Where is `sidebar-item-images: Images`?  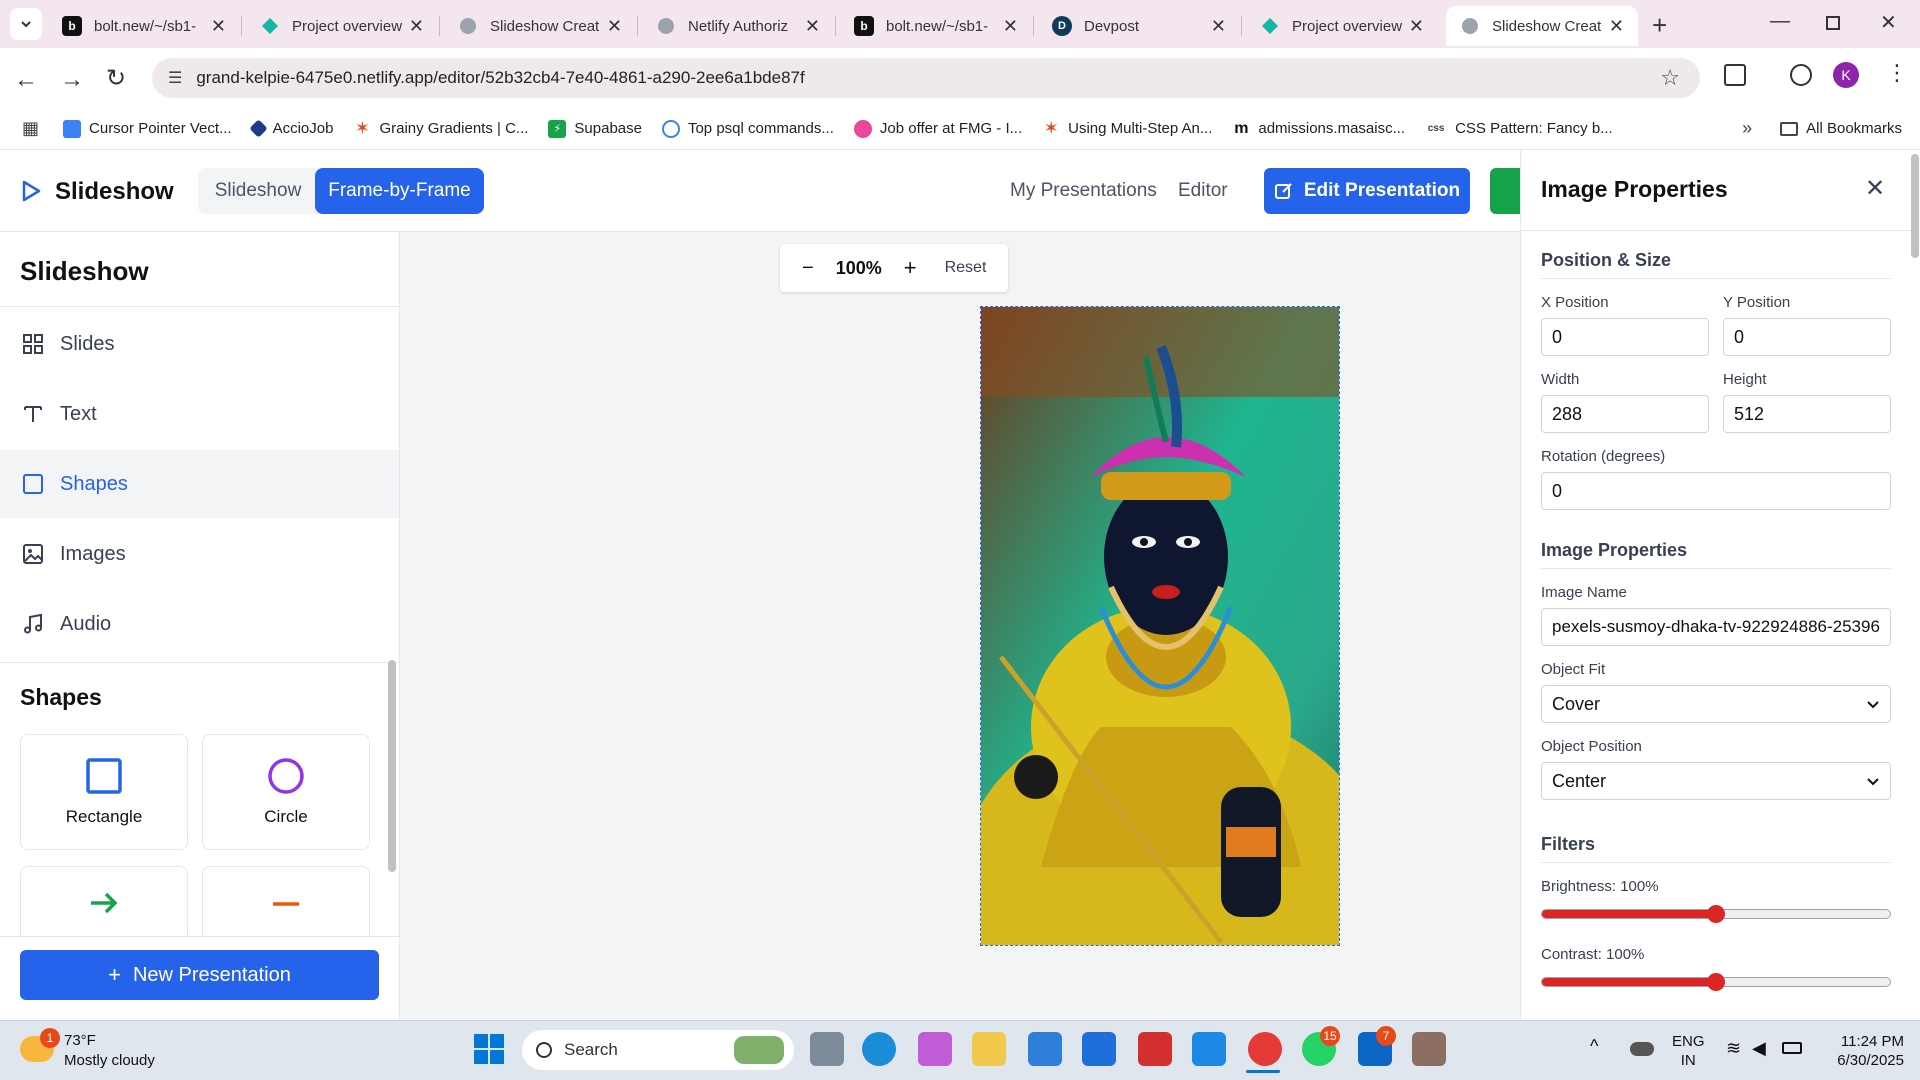 sidebar-item-images: Images is located at coordinates (199, 554).